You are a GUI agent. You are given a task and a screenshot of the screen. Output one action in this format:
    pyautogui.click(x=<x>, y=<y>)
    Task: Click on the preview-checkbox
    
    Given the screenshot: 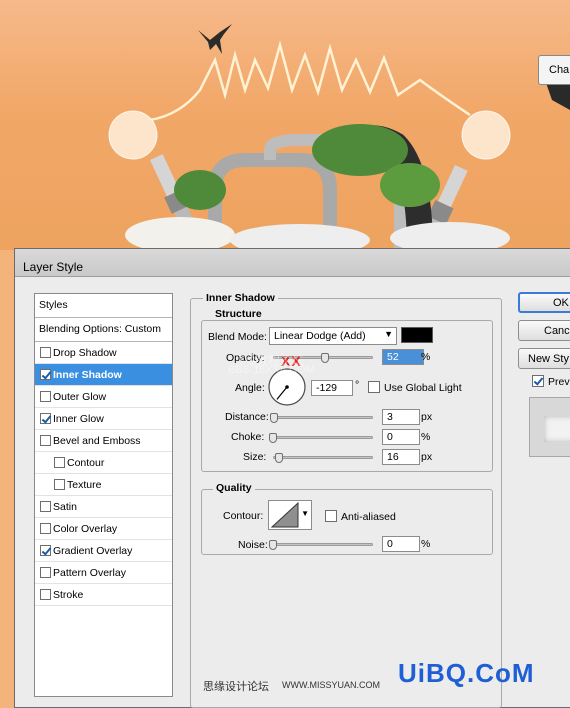 What is the action you would take?
    pyautogui.click(x=538, y=381)
    